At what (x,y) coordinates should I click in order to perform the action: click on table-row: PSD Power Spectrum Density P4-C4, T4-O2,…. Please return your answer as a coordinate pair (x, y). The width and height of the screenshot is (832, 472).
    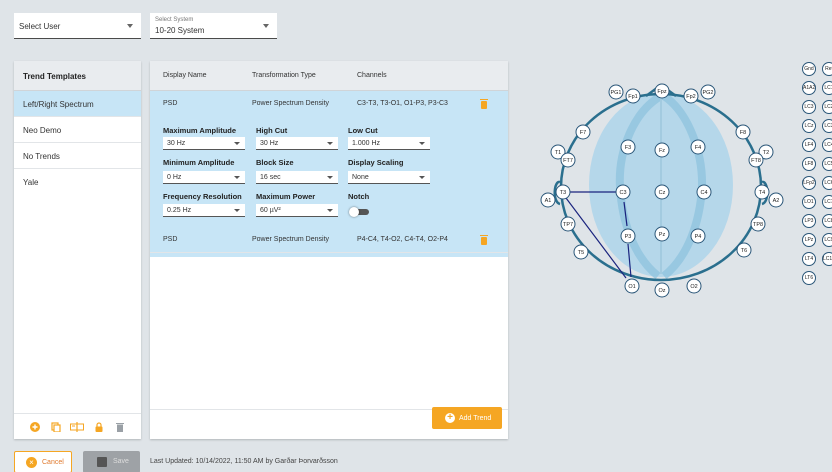
    Looking at the image, I should click on (329, 240).